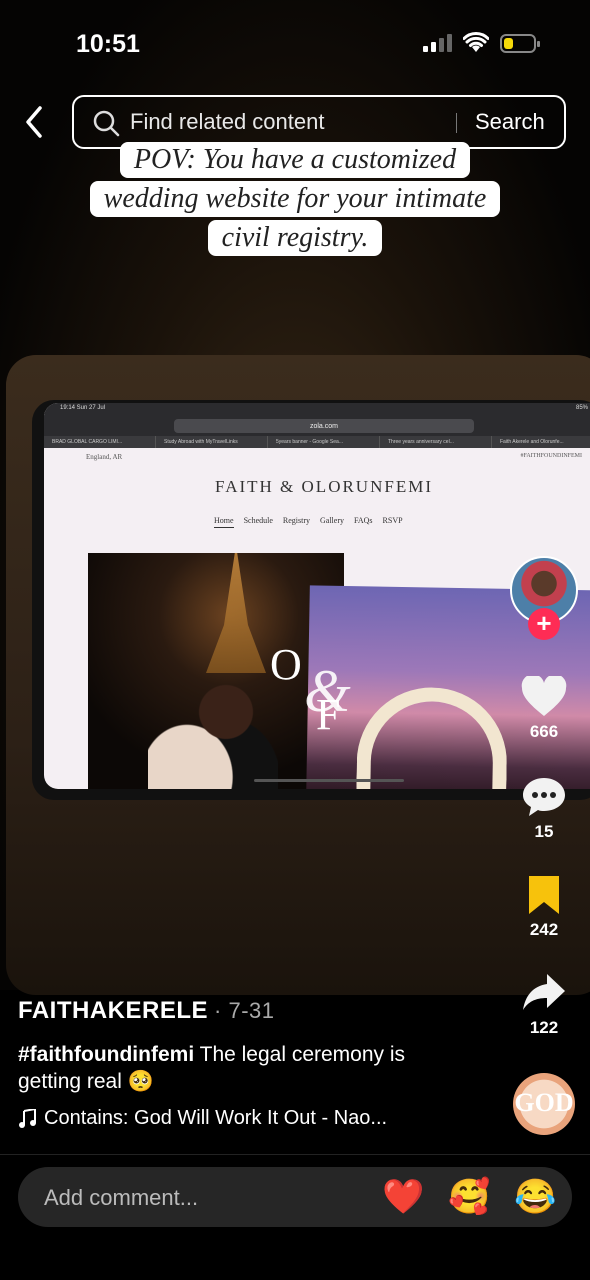 The height and width of the screenshot is (1280, 590). I want to click on site-nav-gallery: Gallery, so click(332, 520).